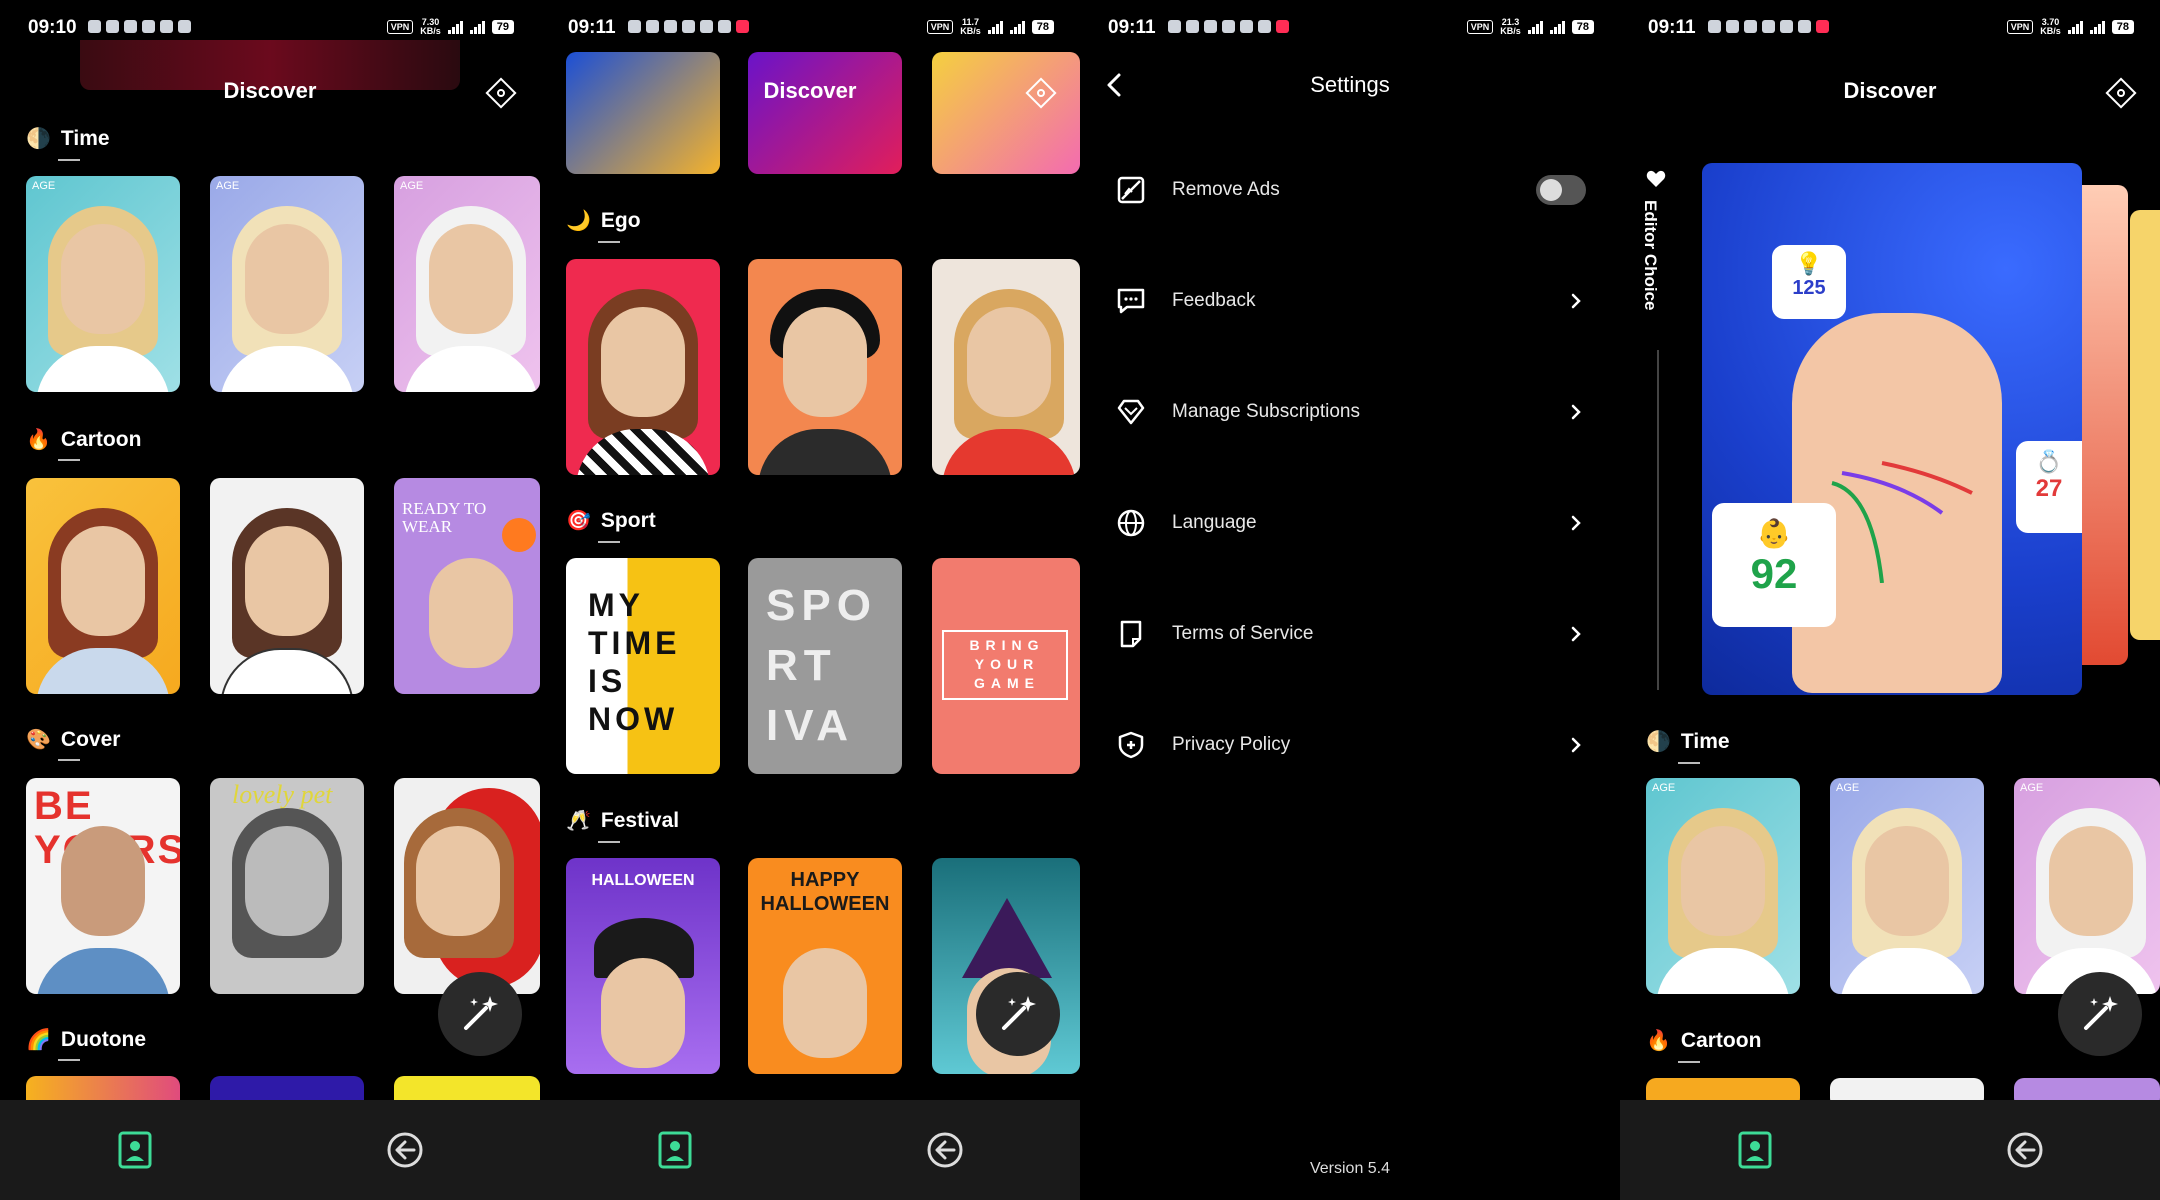 The height and width of the screenshot is (1200, 2160). What do you see at coordinates (634, 662) in the screenshot?
I see `card-caption: MY TIME IS NOW` at bounding box center [634, 662].